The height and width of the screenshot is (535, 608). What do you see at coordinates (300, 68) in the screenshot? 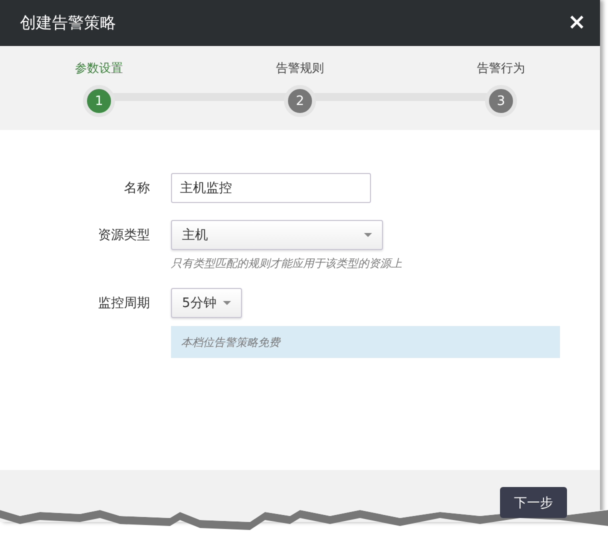
I see `step-label: 告警规则` at bounding box center [300, 68].